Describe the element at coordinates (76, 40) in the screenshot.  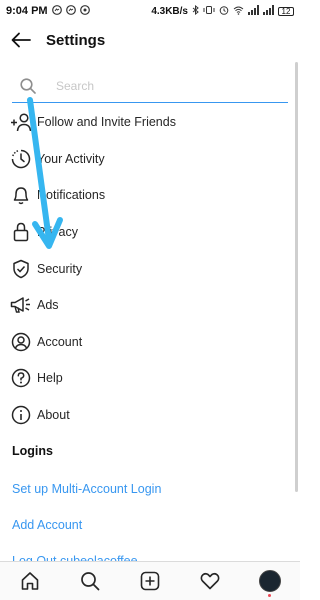
I see `page-title: Settings` at that location.